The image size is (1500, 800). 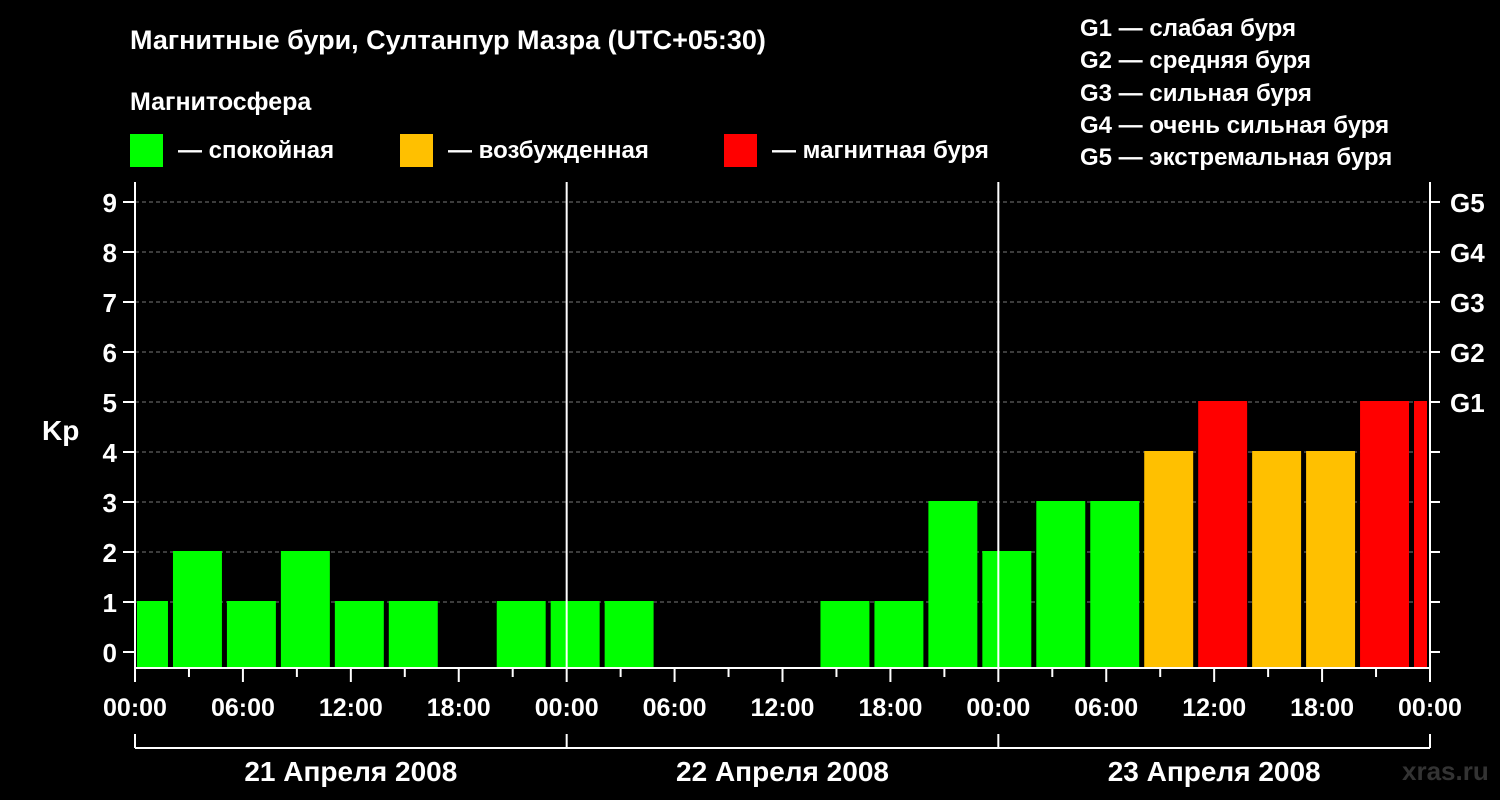 What do you see at coordinates (110, 353) in the screenshot?
I see `y-tick-label: 6` at bounding box center [110, 353].